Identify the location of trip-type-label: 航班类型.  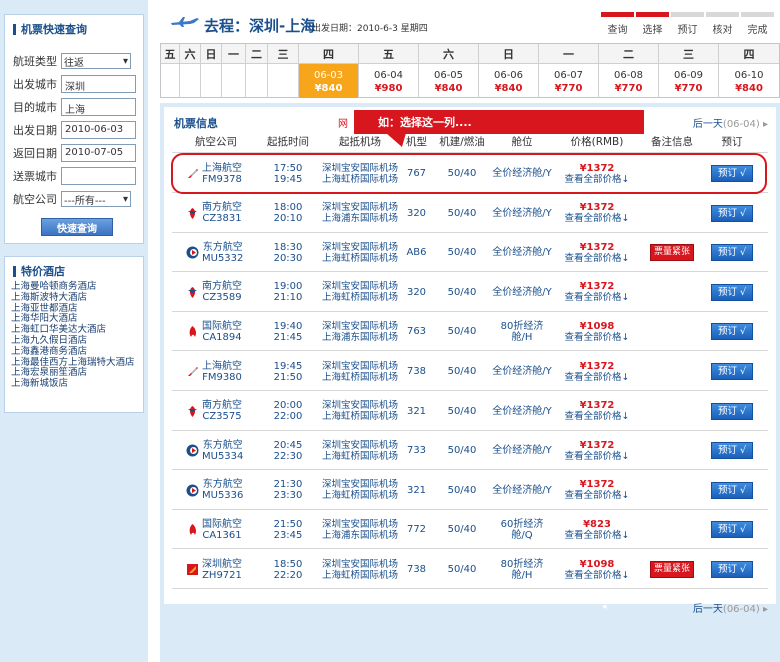
(35, 61).